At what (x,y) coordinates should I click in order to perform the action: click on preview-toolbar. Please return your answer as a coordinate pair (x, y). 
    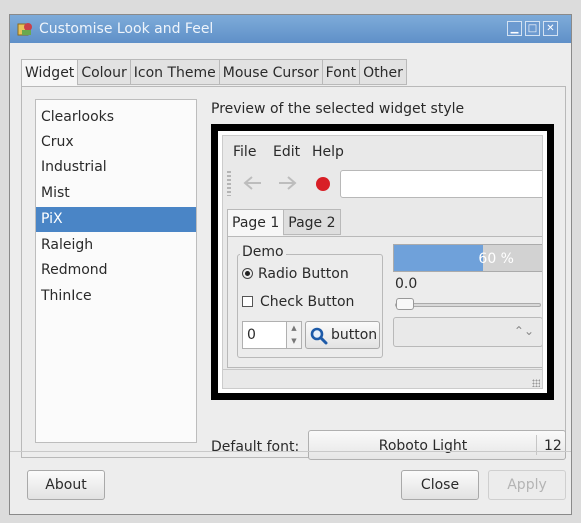
    Looking at the image, I should click on (382, 185).